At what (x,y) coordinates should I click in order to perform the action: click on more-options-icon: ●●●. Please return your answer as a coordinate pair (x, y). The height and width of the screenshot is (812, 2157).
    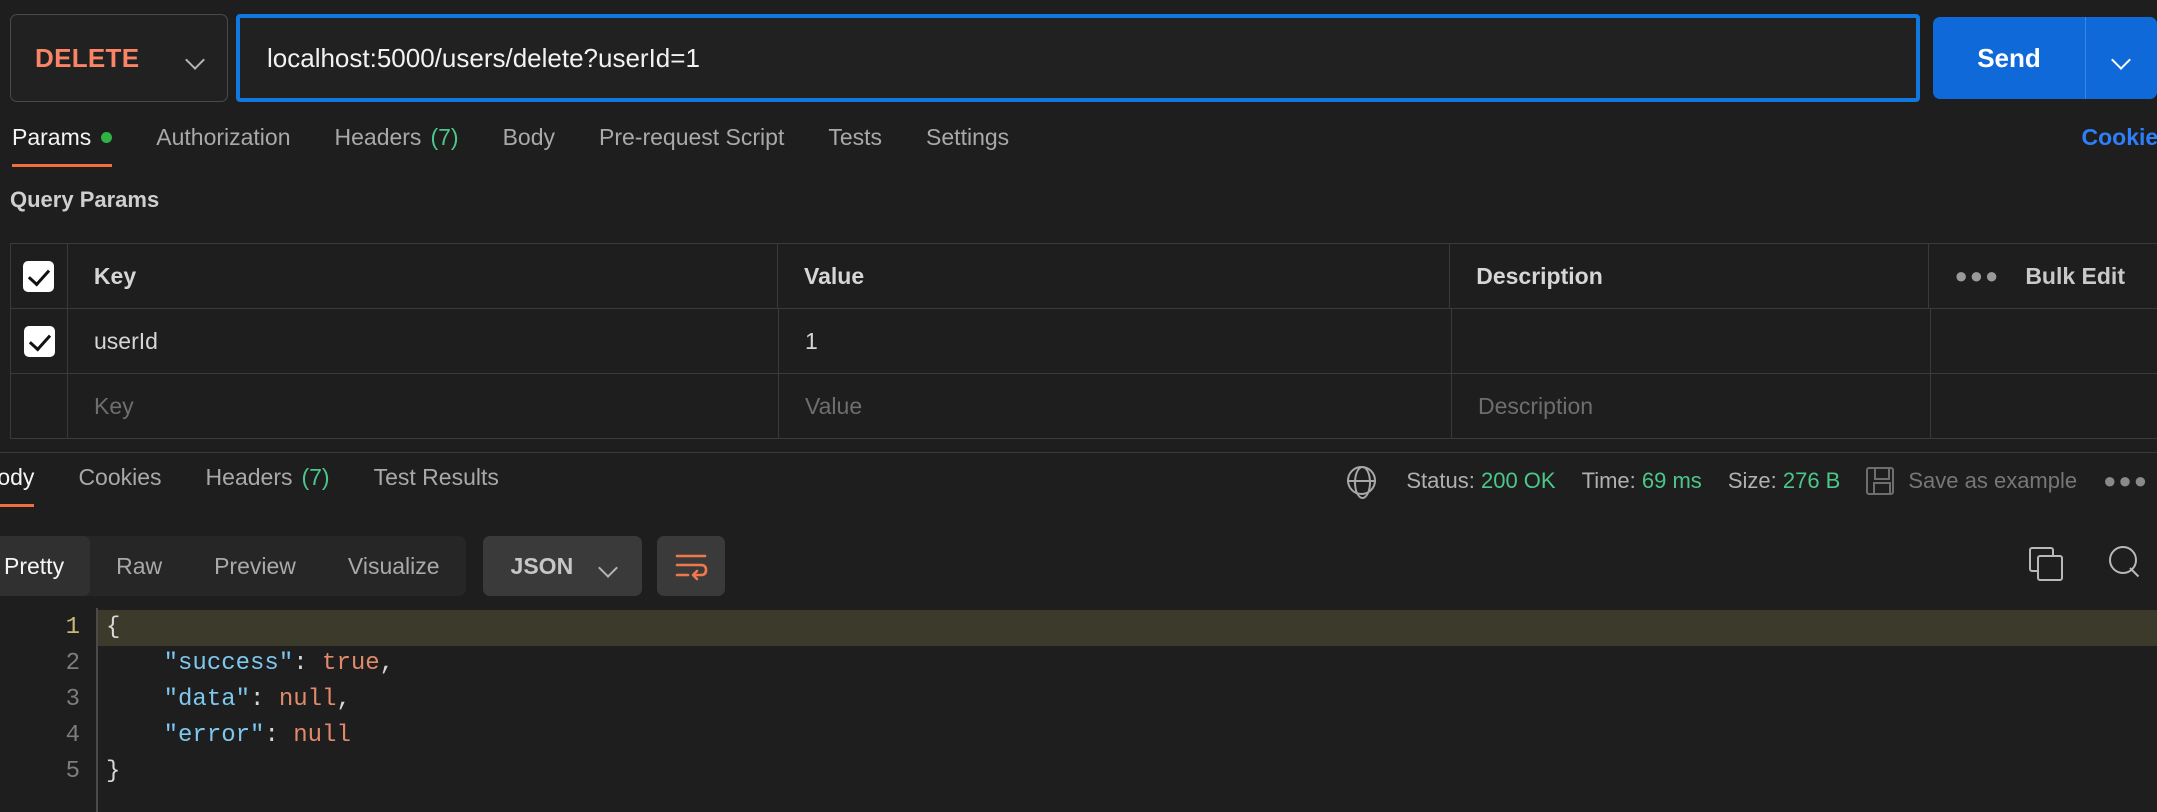
    Looking at the image, I should click on (1977, 276).